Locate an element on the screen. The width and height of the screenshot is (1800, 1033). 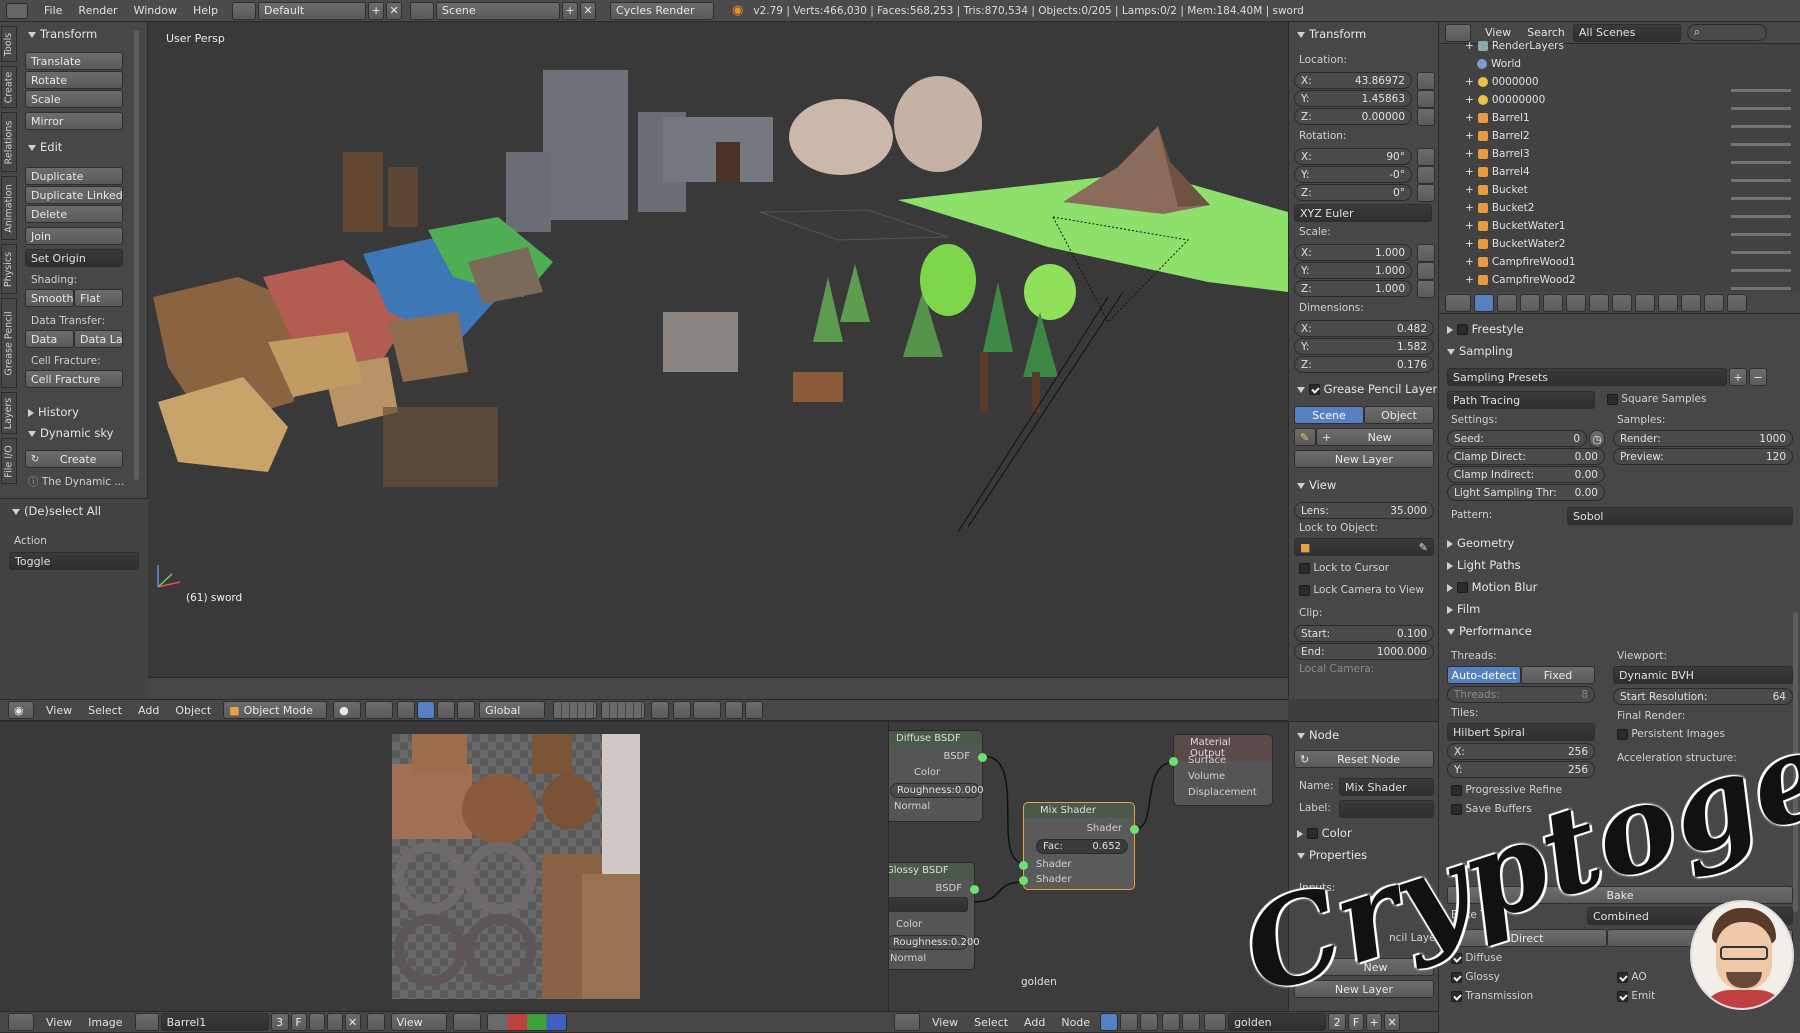
bake-transmission-checkbox is located at coordinates (1456, 996).